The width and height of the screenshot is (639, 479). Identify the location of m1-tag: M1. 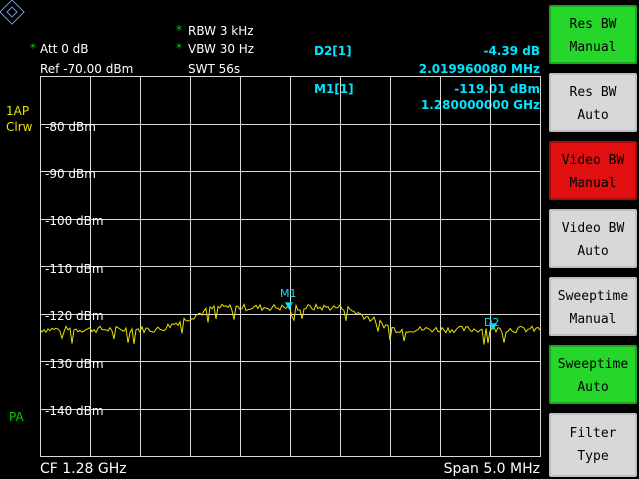
(288, 293).